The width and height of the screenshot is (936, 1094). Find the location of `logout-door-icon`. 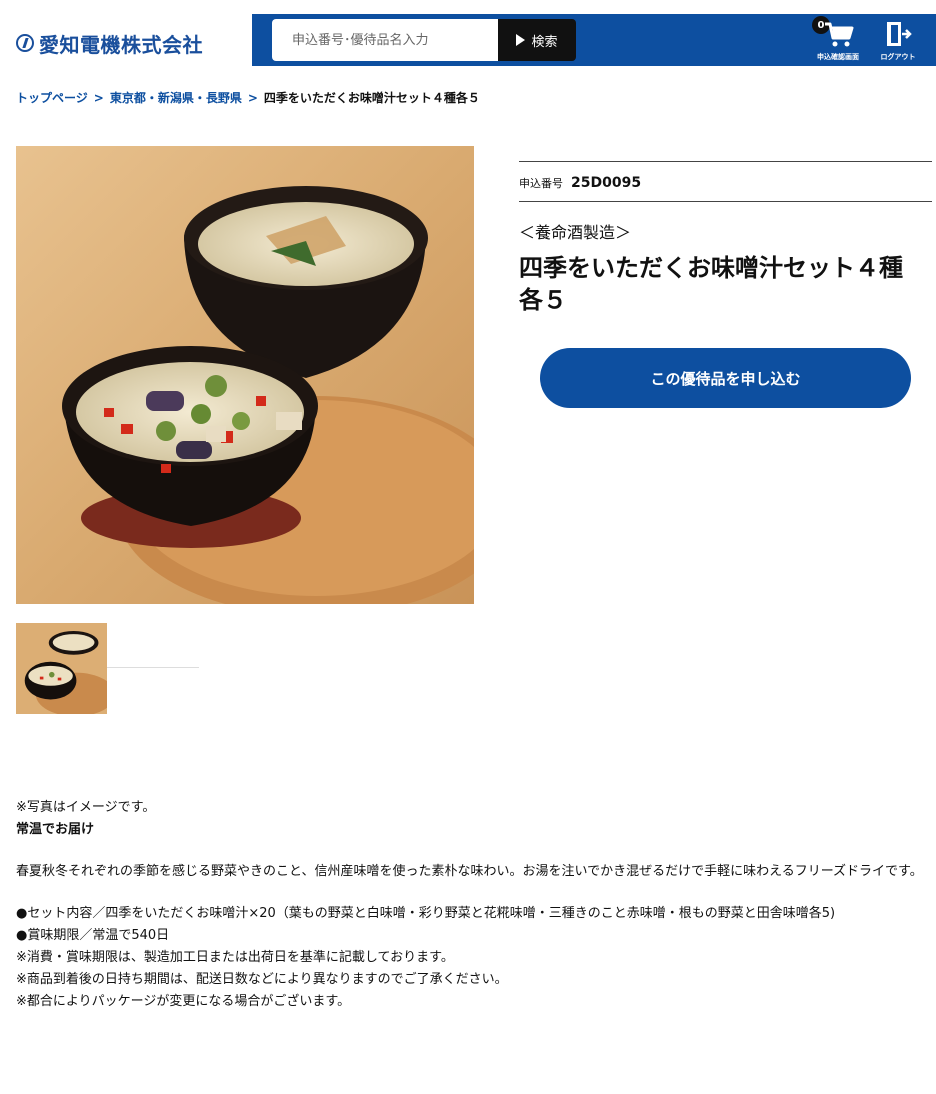

logout-door-icon is located at coordinates (899, 34).